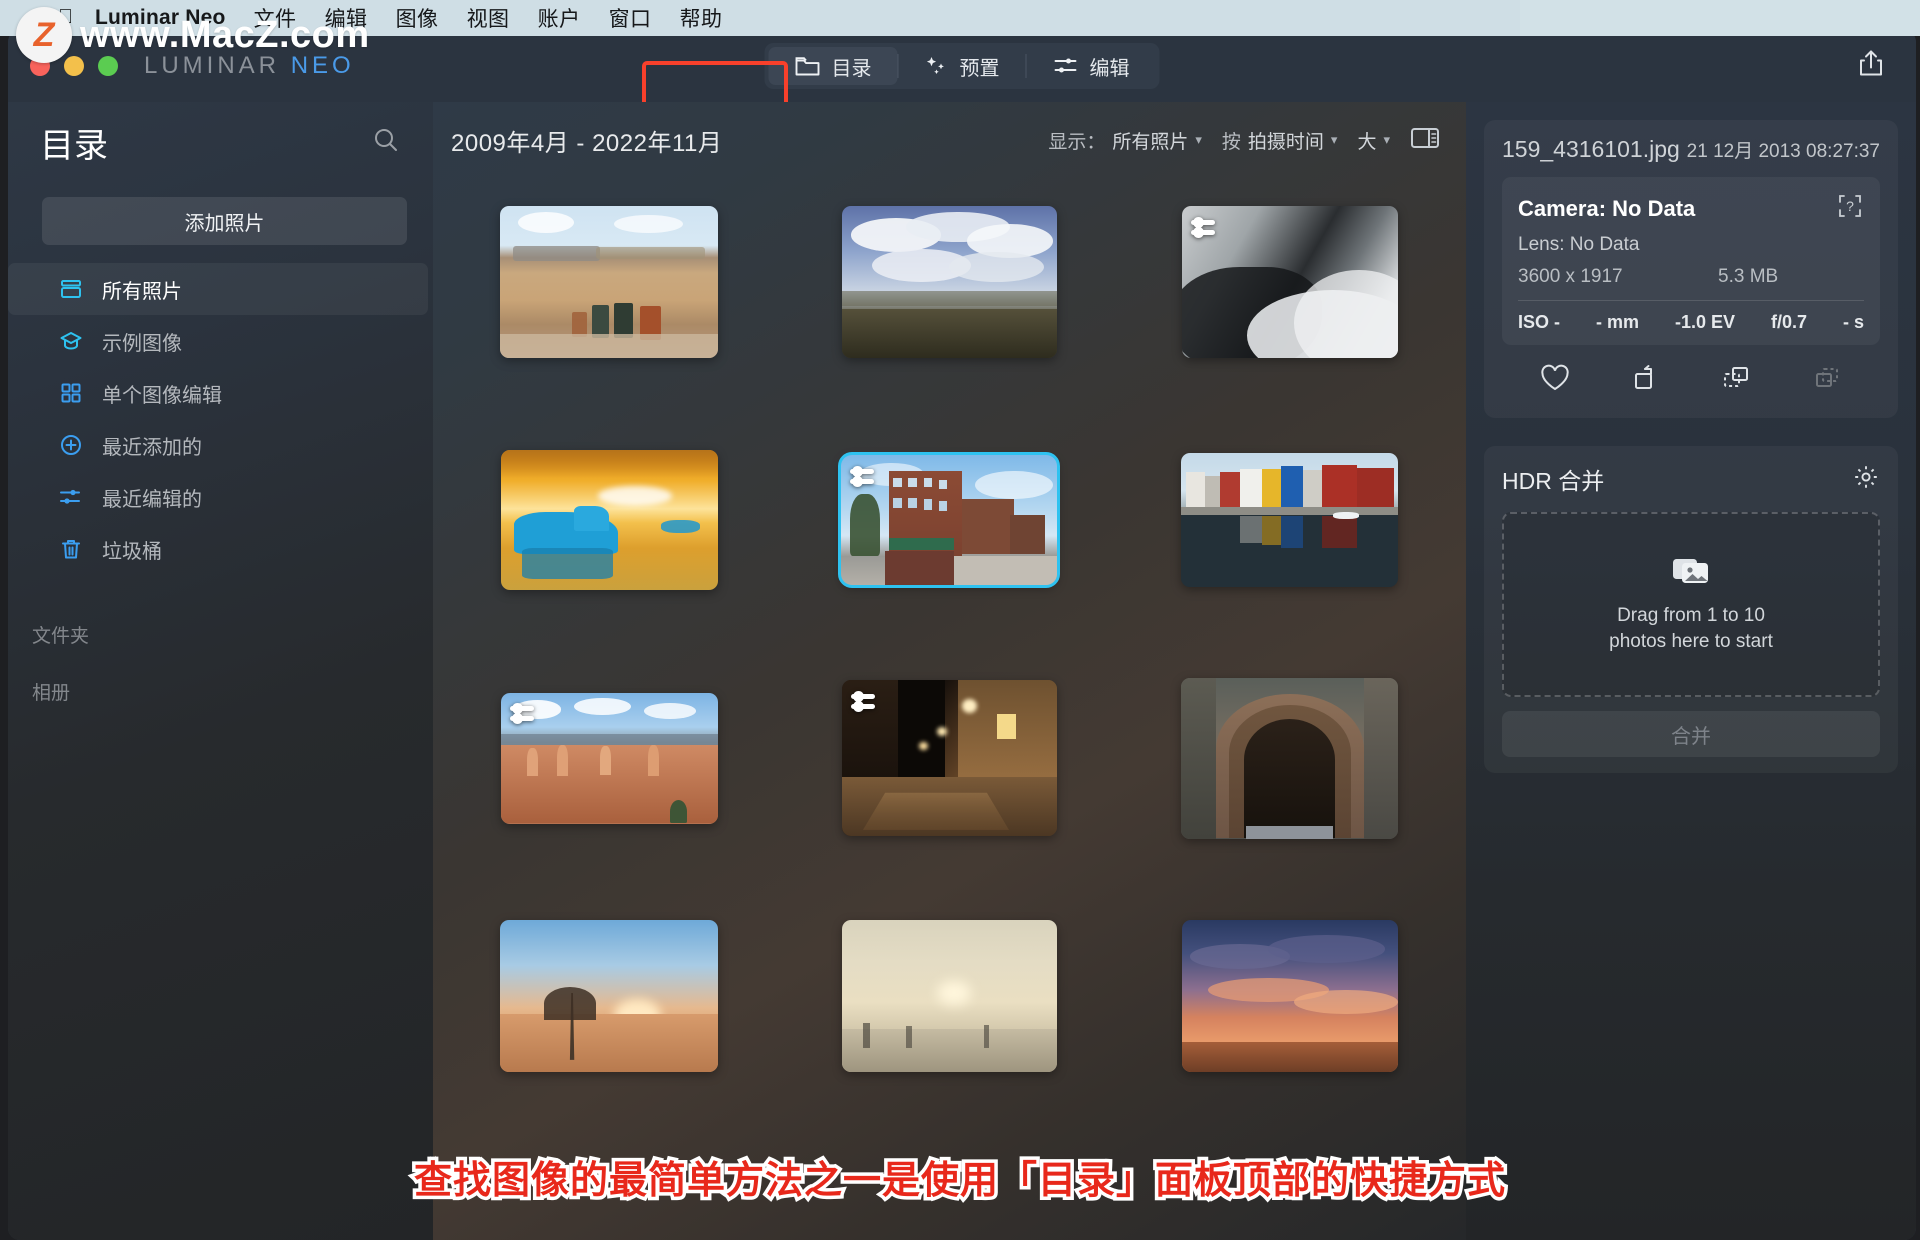 Image resolution: width=1920 pixels, height=1240 pixels. Describe the element at coordinates (1280, 140) in the screenshot. I see `sort-dropdown: 按 拍摄时间 ▾` at that location.